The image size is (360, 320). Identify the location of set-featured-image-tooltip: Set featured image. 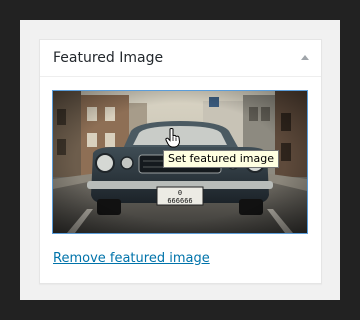
(221, 159).